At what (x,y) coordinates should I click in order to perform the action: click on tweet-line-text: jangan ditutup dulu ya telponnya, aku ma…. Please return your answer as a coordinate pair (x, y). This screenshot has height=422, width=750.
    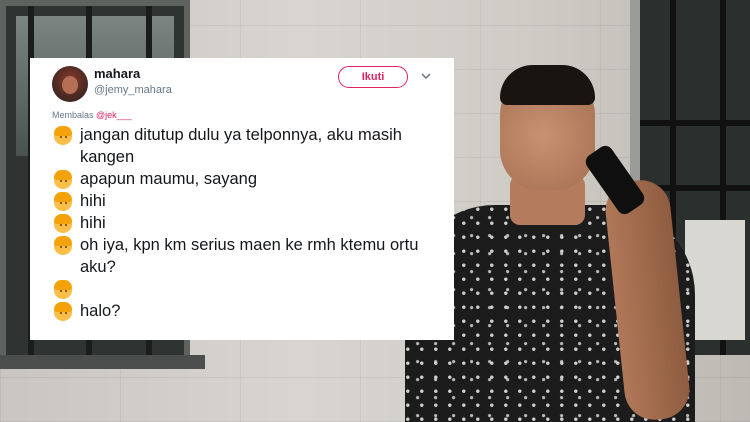
    Looking at the image, I should click on (241, 146).